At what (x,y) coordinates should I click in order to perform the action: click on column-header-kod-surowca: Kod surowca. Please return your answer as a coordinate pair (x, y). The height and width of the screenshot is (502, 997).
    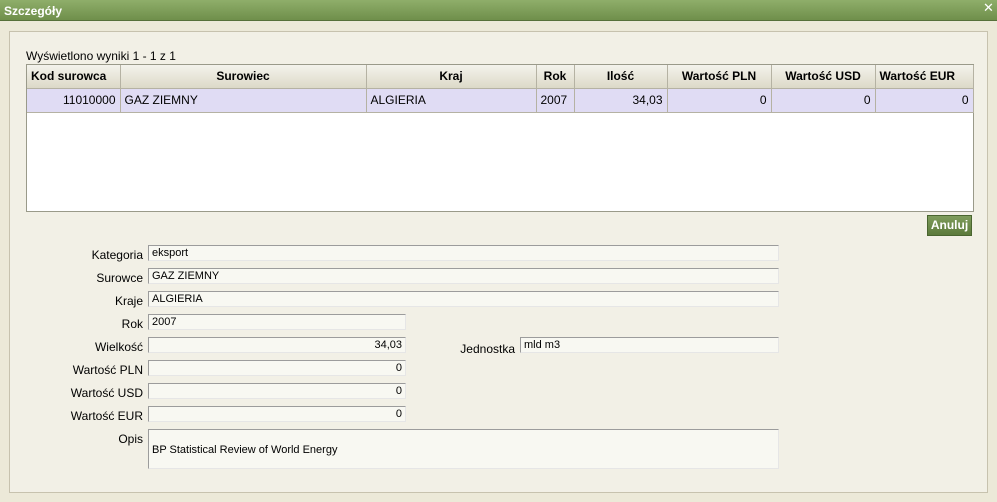
    Looking at the image, I should click on (74, 77).